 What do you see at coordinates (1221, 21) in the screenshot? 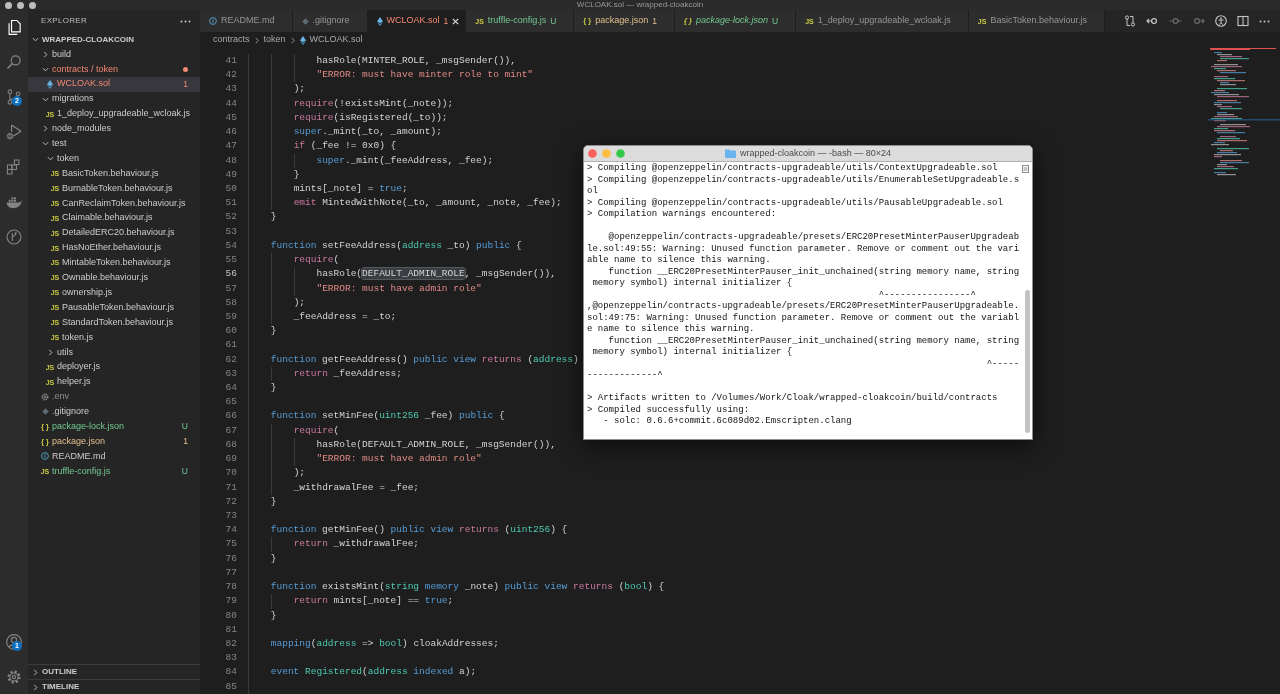
I see `person-circle-icon` at bounding box center [1221, 21].